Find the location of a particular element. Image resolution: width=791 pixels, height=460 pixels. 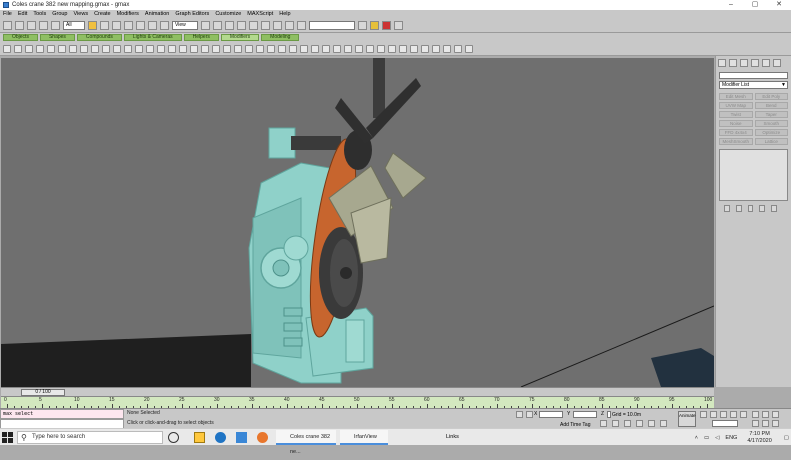

modifier-list-dropdown: Modifier List ▼ is located at coordinates (753, 85).